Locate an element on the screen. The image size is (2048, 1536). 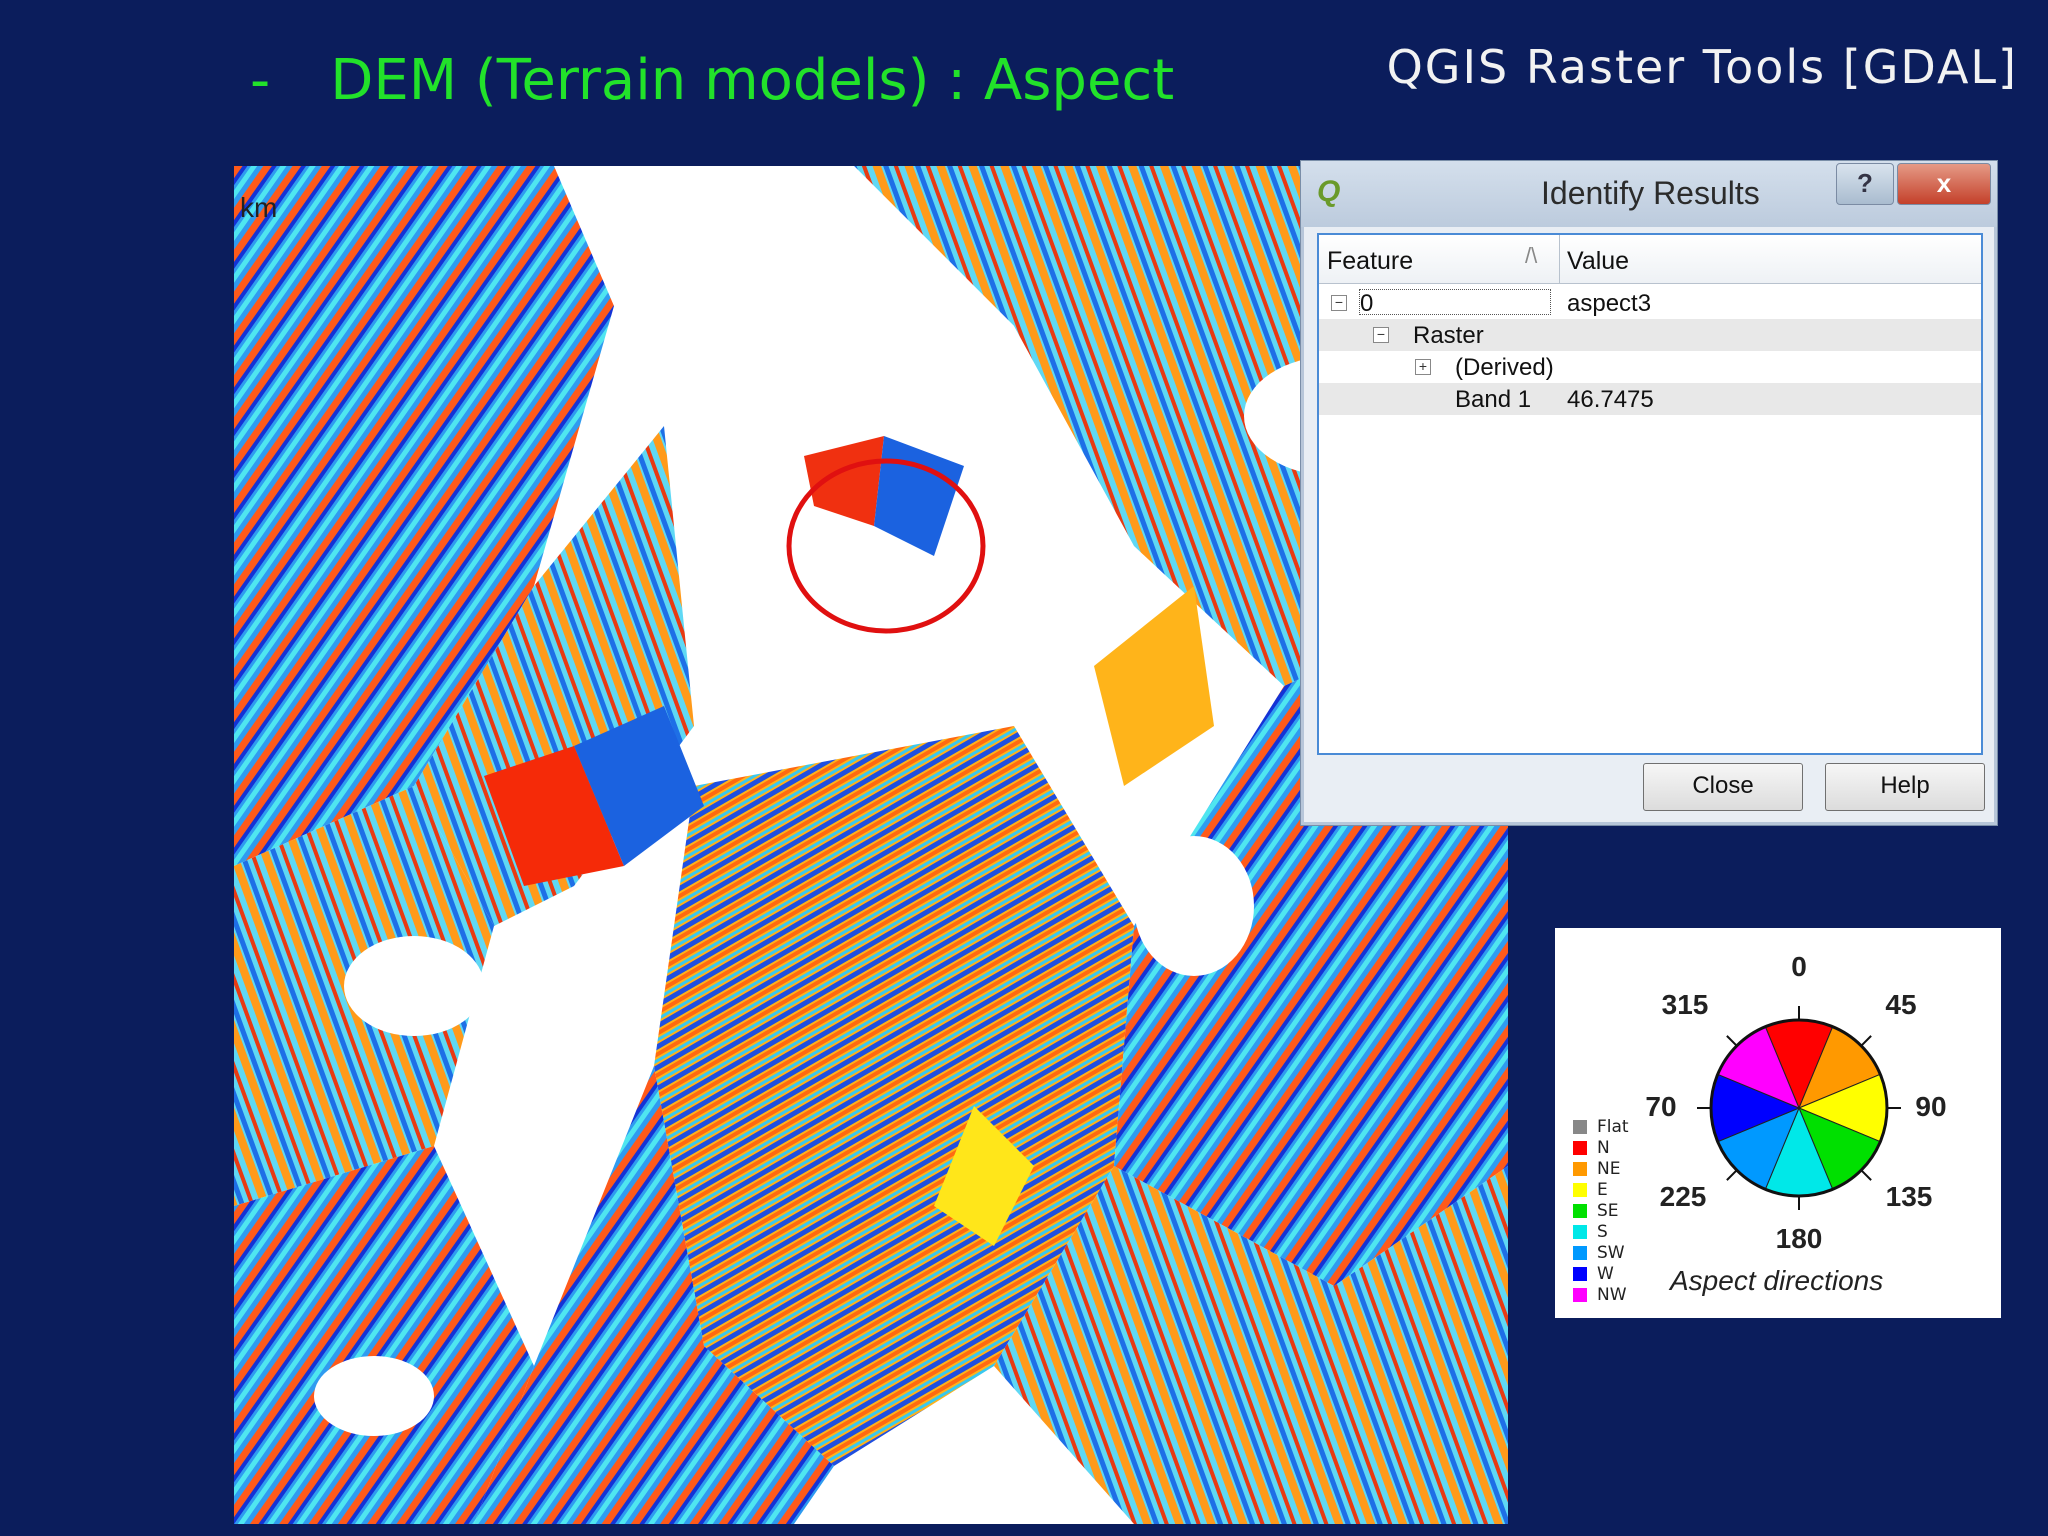
column-value: Value is located at coordinates (1598, 261).